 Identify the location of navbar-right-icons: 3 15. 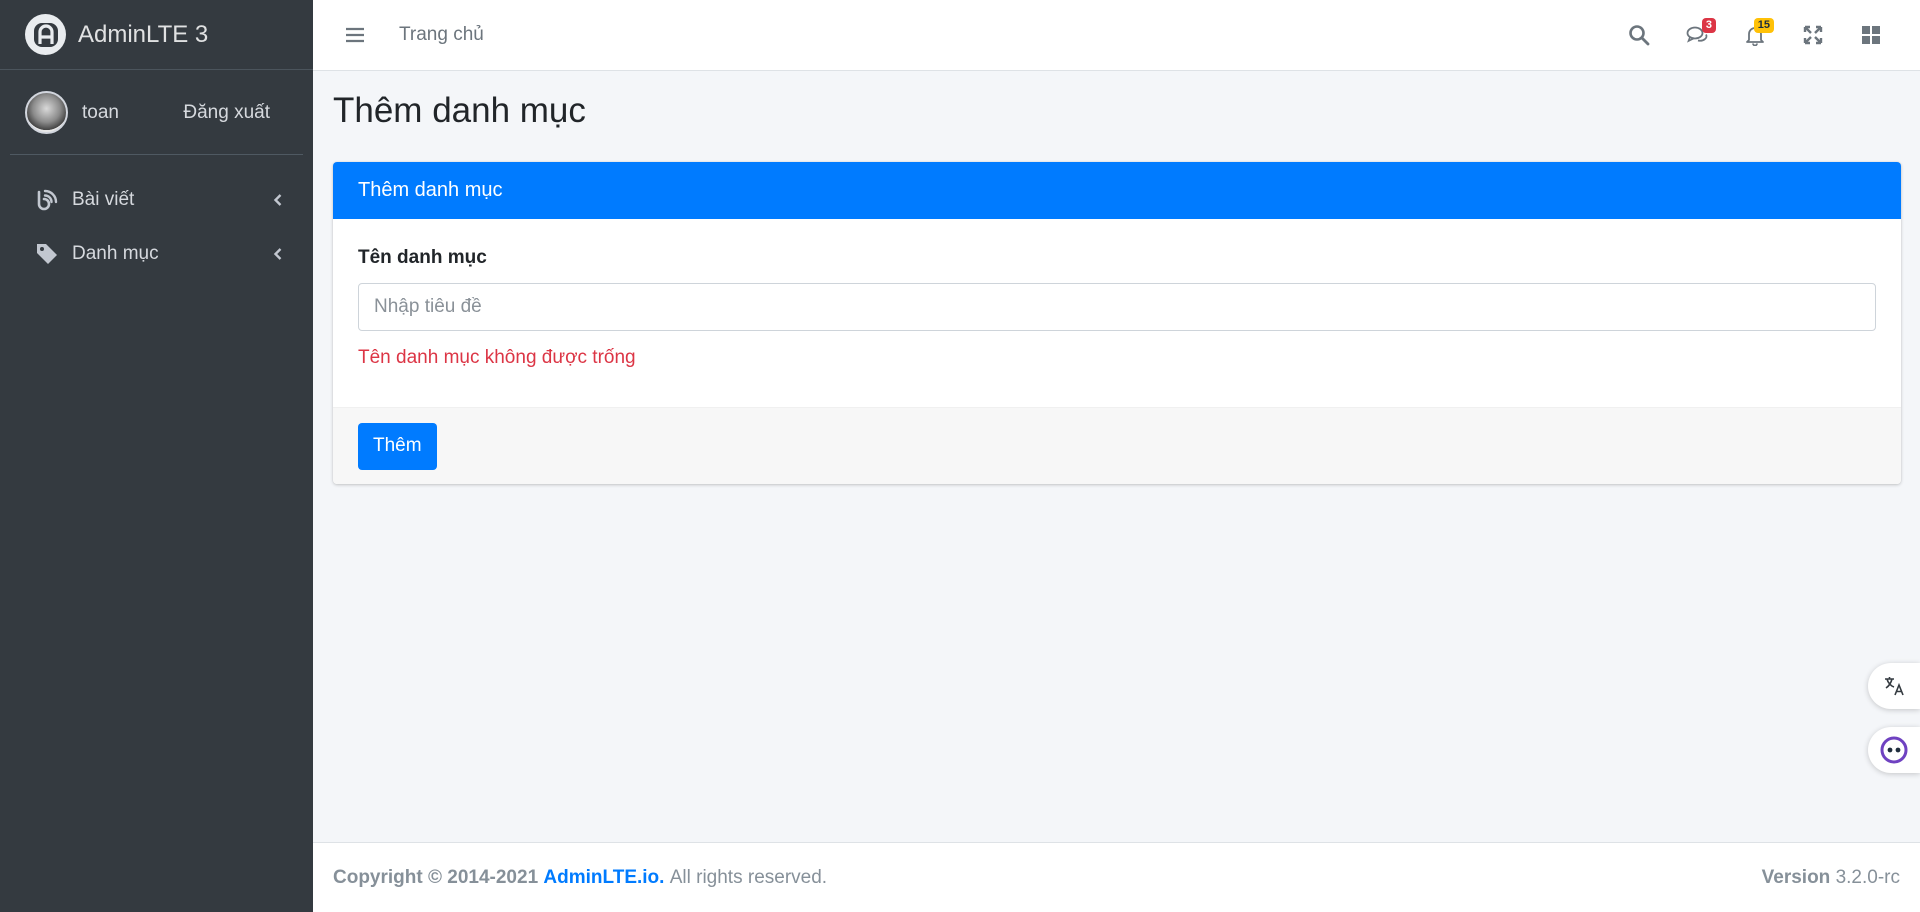
(1755, 35).